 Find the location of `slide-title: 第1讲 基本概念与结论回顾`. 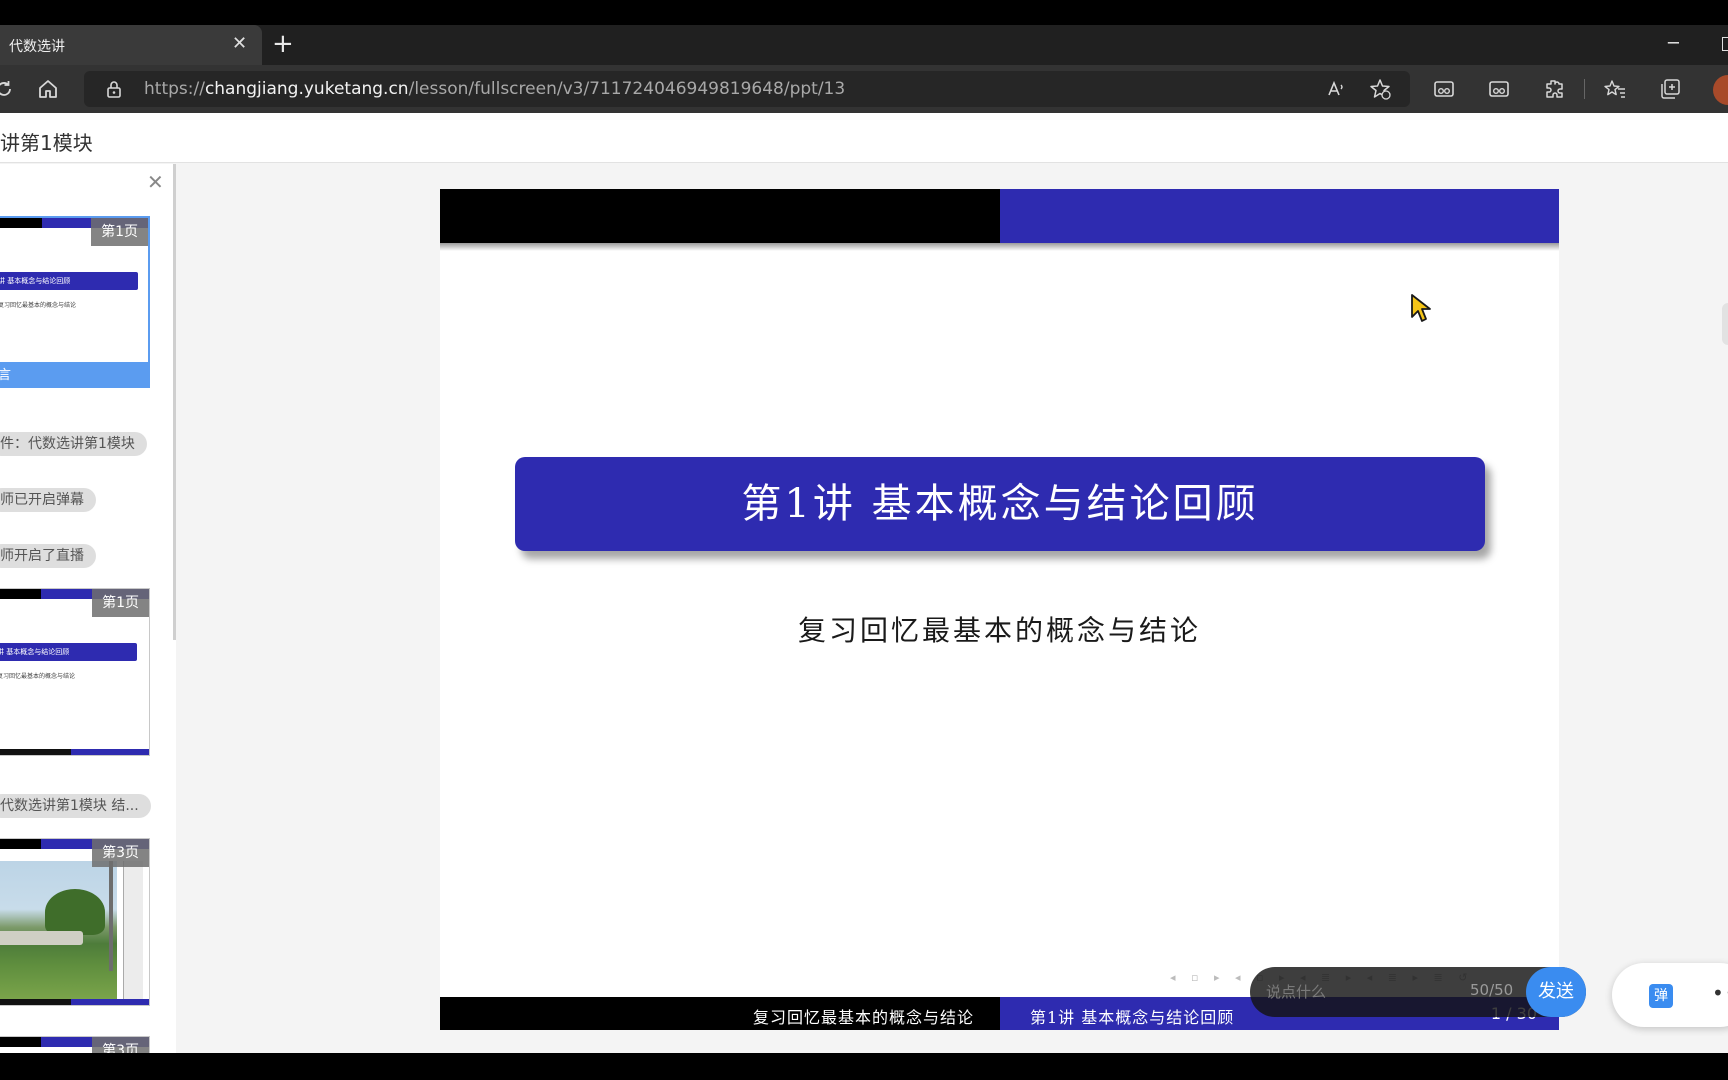

slide-title: 第1讲 基本概念与结论回顾 is located at coordinates (1000, 504).